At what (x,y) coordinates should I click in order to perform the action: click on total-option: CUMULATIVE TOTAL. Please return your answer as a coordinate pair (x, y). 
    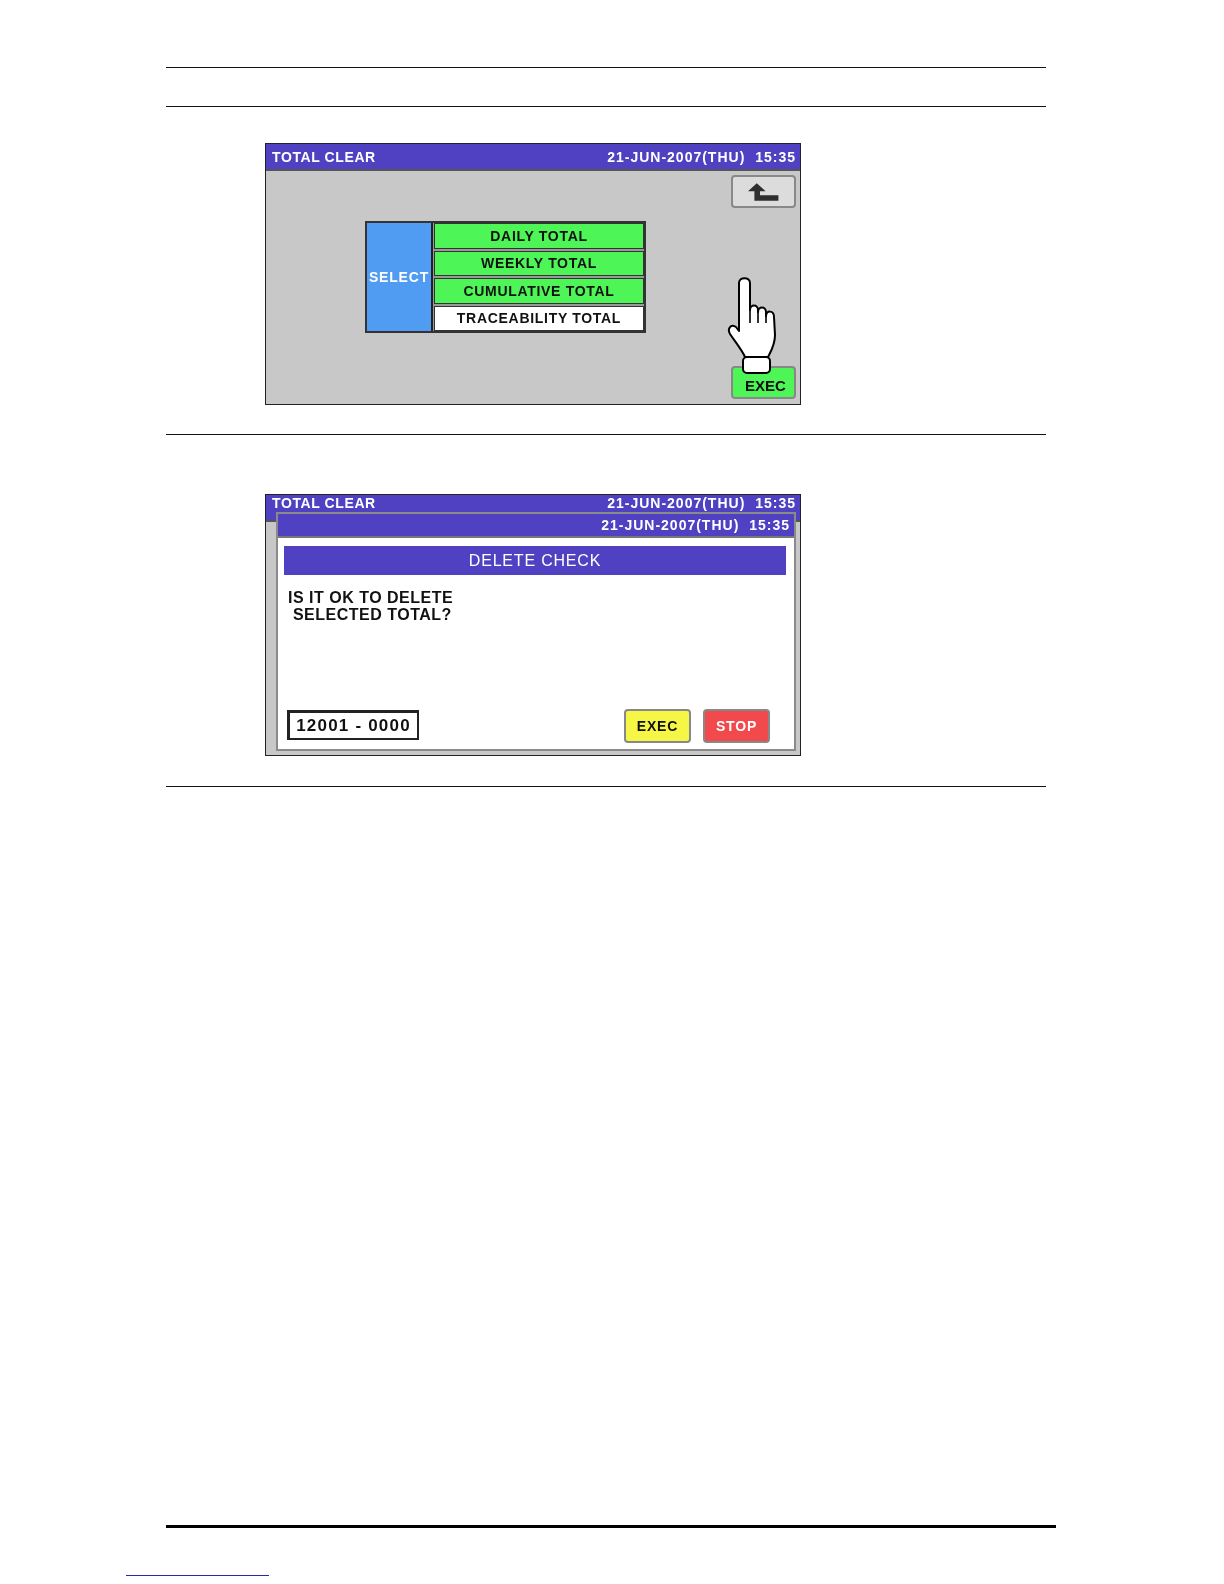
    Looking at the image, I should click on (539, 291).